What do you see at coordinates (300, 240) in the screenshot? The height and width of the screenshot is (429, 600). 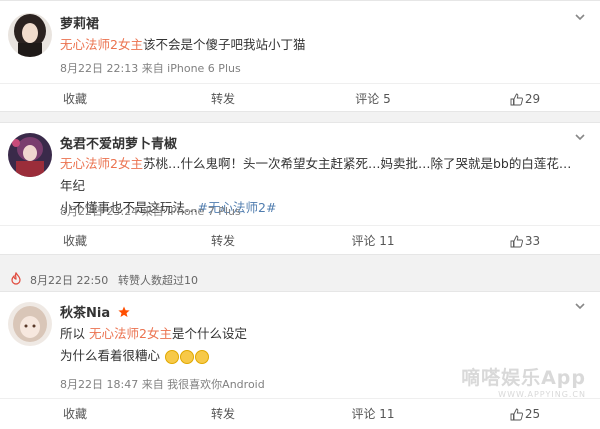 I see `action-bar: 收藏 转发 评论 11 33` at bounding box center [300, 240].